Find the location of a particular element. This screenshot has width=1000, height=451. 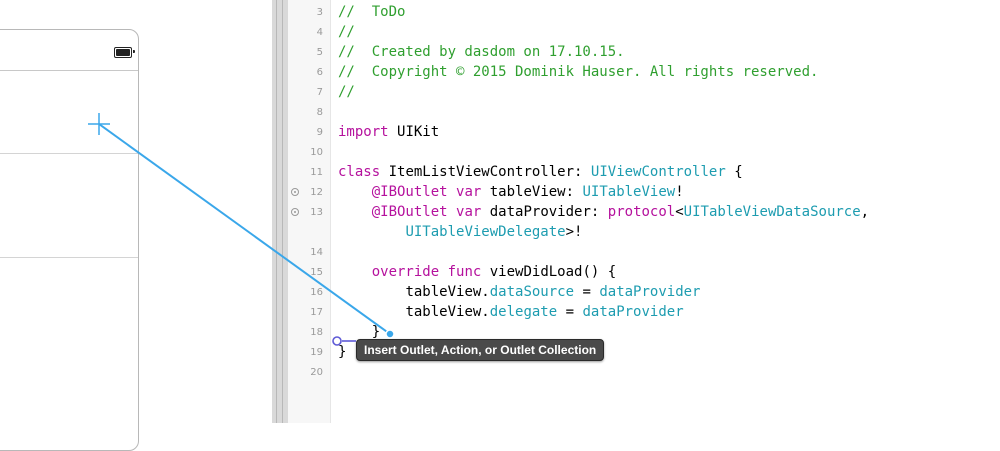

line-number: 8 is located at coordinates (319, 112).